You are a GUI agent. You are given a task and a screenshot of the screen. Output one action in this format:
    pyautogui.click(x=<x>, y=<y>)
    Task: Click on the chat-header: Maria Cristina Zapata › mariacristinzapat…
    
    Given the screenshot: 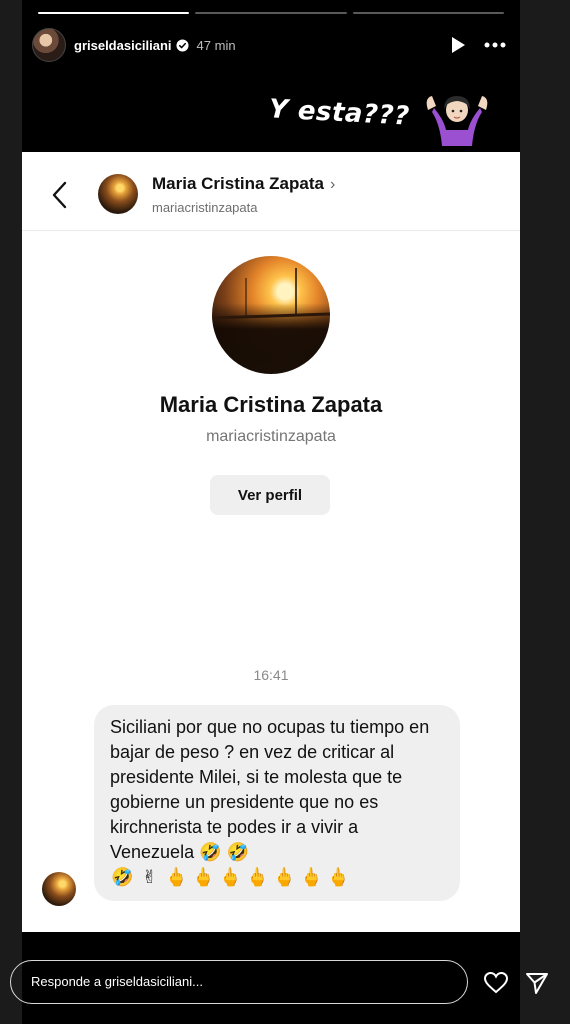 What is the action you would take?
    pyautogui.click(x=271, y=191)
    